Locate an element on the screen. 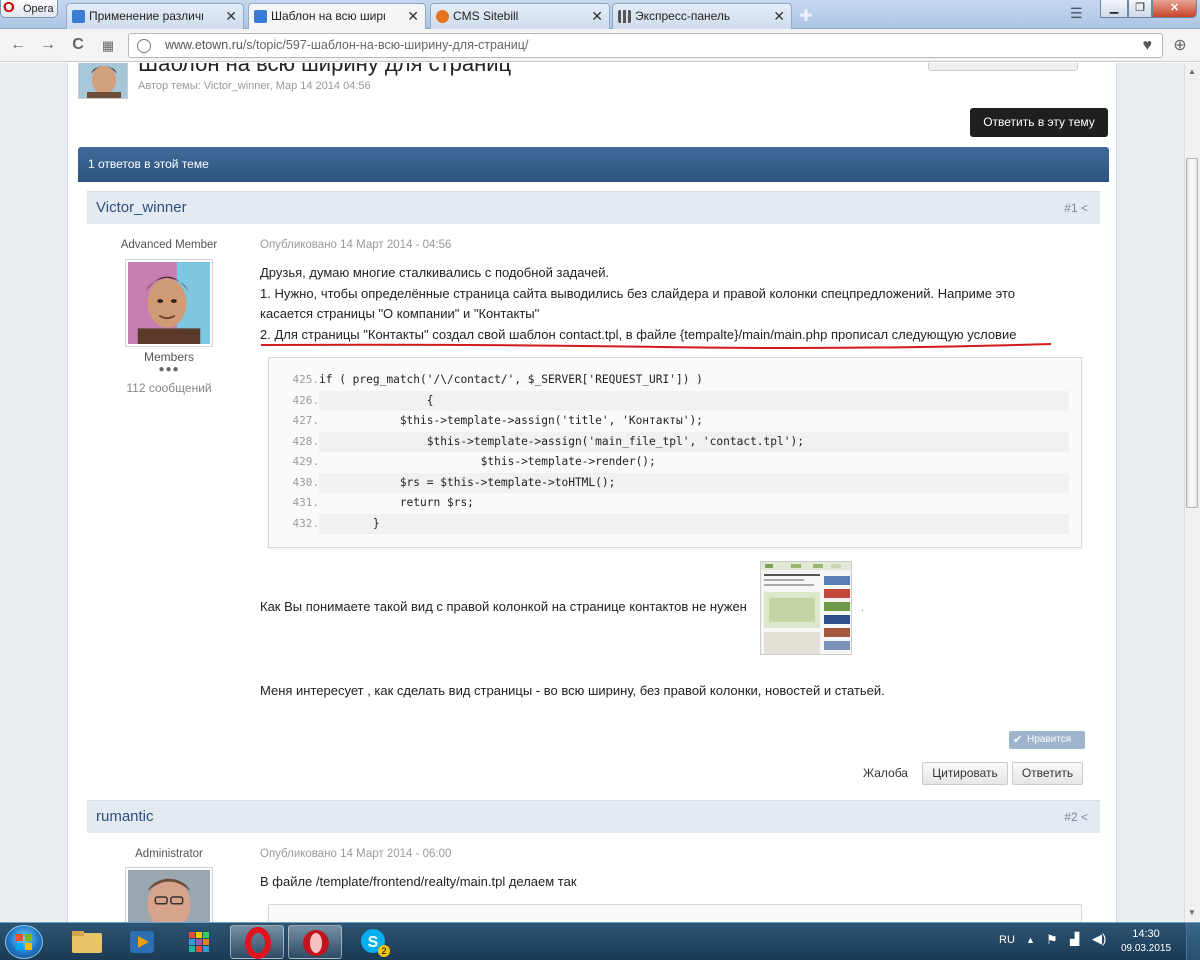 This screenshot has height=960, width=1200. line-number: 425. is located at coordinates (306, 379).